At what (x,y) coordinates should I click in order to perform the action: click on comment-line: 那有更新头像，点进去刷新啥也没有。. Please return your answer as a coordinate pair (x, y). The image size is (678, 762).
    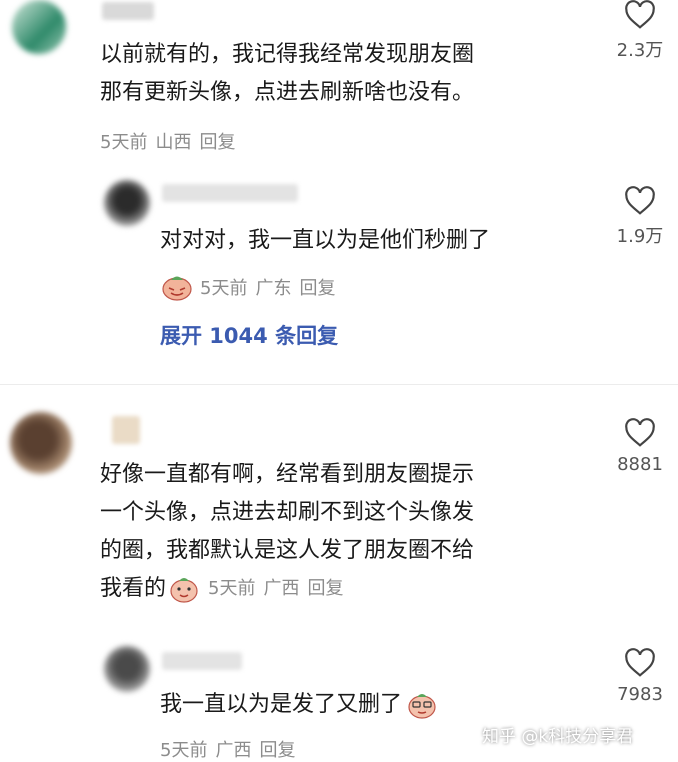
    Looking at the image, I should click on (287, 92).